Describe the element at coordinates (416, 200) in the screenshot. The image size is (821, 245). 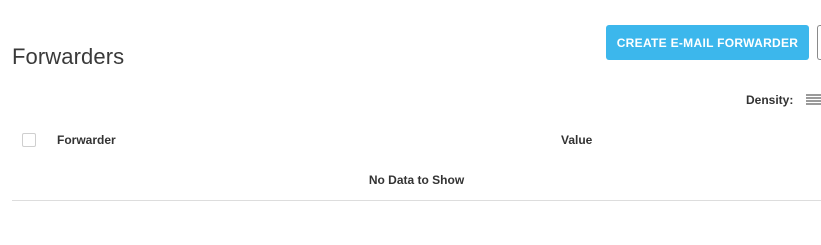
I see `table-divider` at that location.